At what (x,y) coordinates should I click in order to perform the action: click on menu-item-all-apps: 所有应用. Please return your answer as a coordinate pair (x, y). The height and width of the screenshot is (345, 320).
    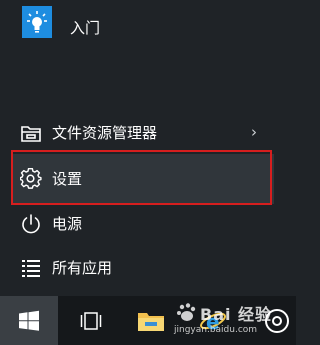
    Looking at the image, I should click on (148, 268).